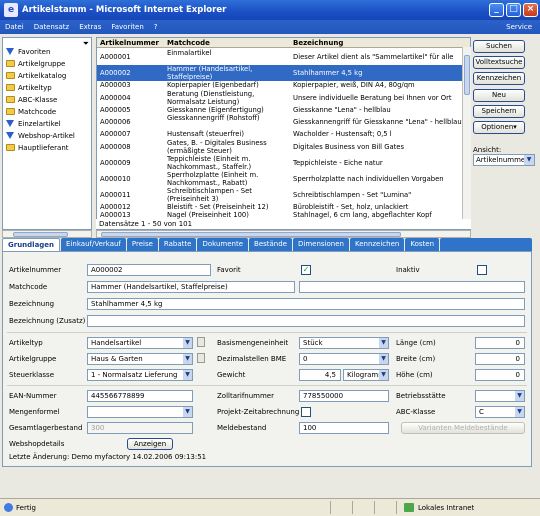 The height and width of the screenshot is (516, 540). Describe the element at coordinates (499, 111) in the screenshot. I see `save-button: Speichern` at that location.